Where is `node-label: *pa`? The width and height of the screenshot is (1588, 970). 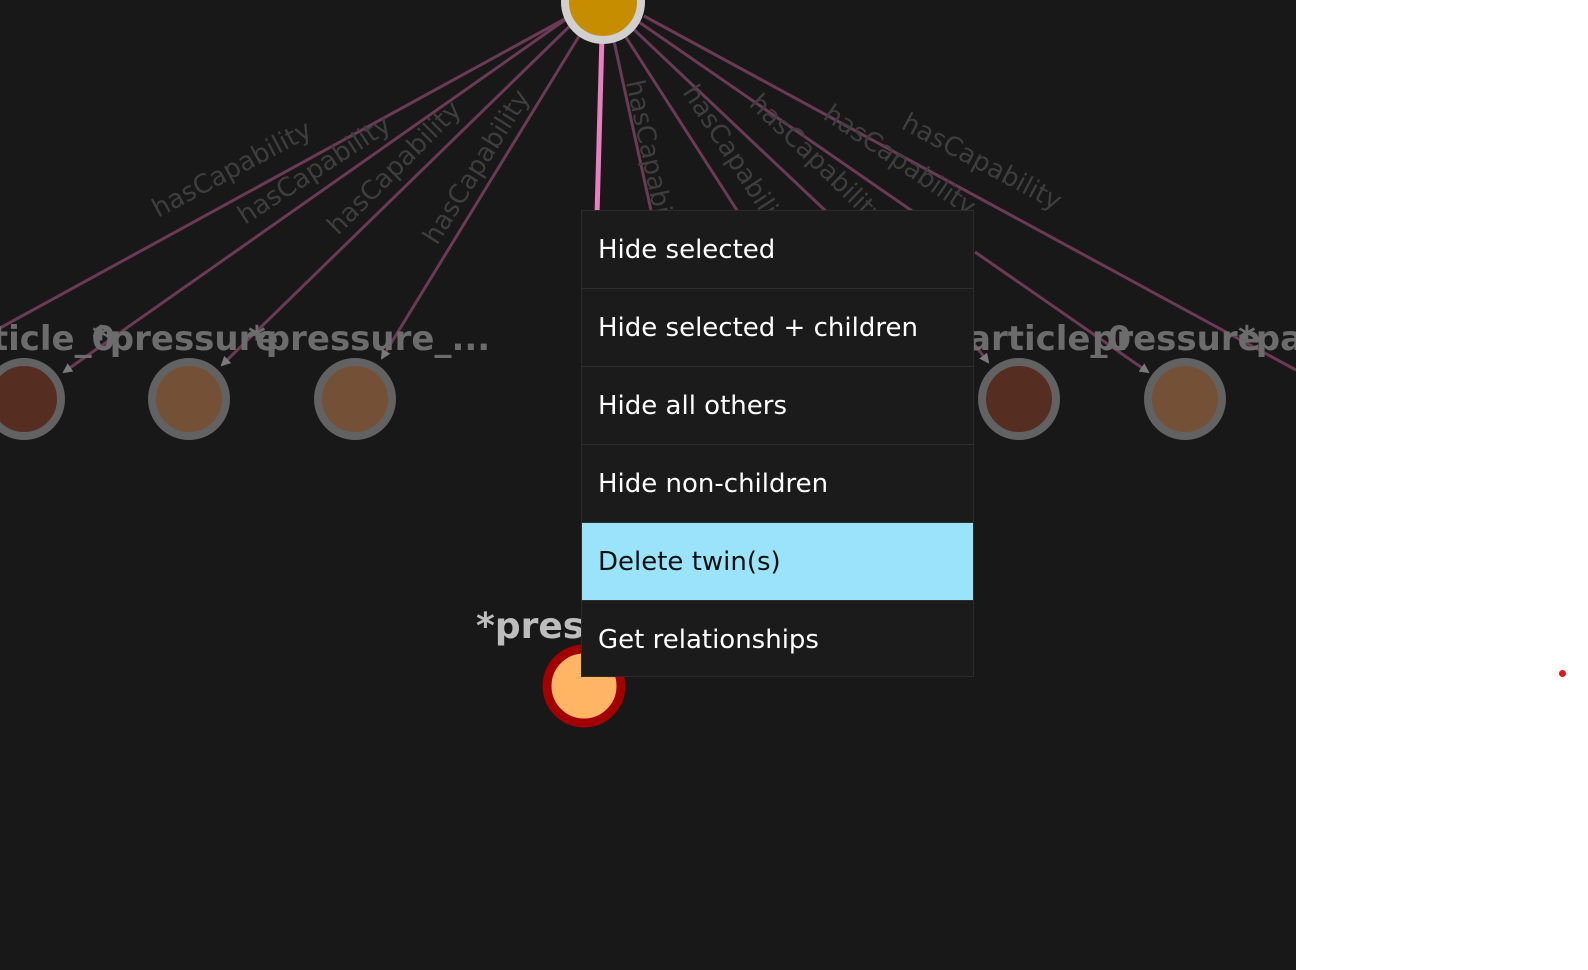 node-label: *pa is located at coordinates (1267, 339).